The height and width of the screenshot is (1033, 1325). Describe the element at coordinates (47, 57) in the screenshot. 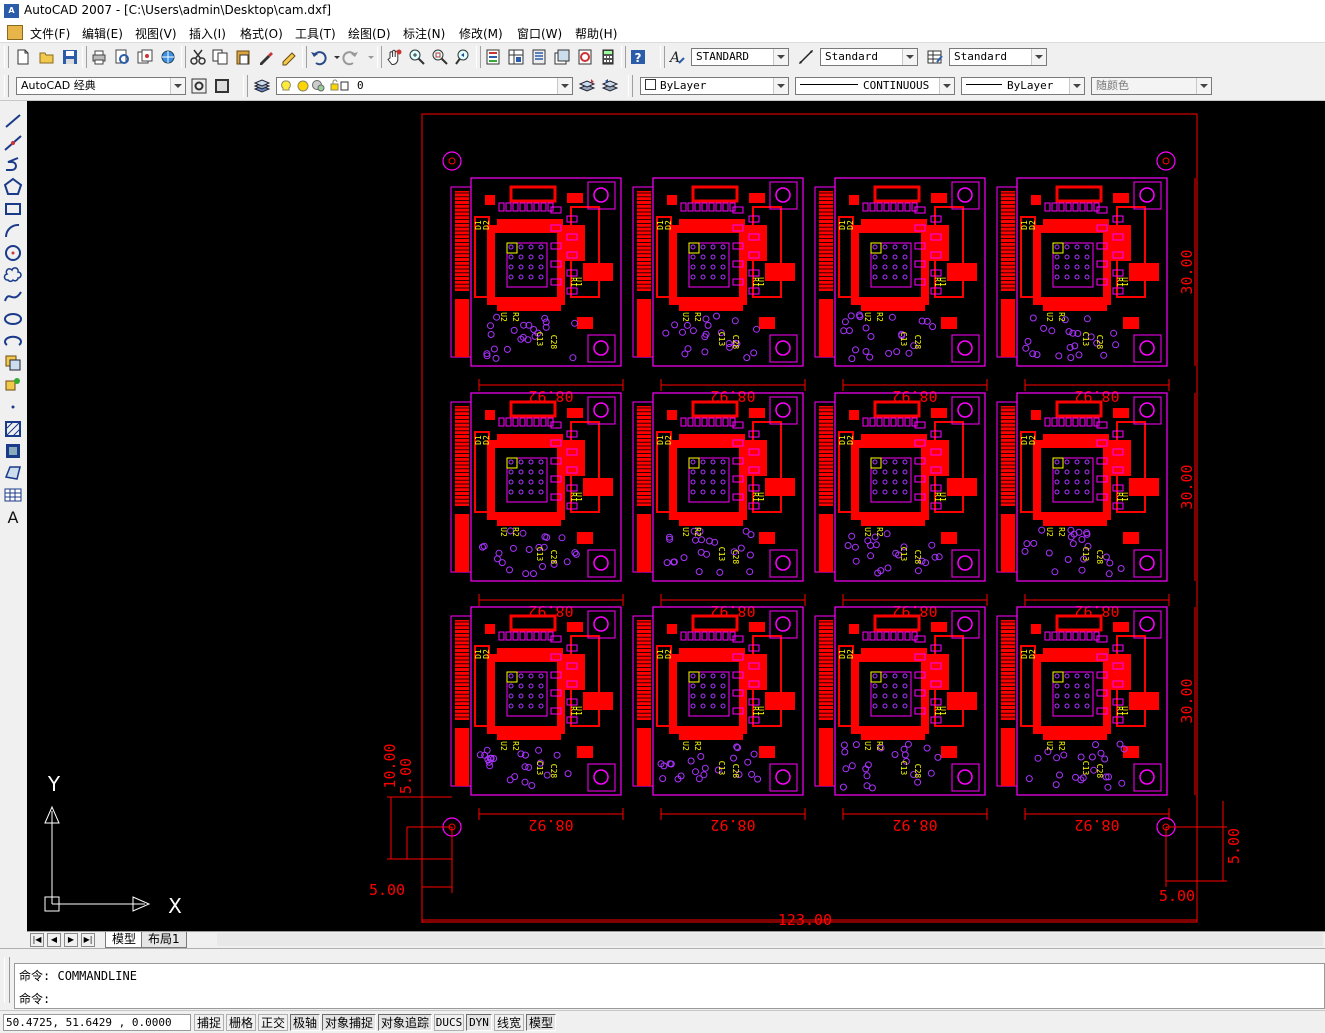

I see `open-file-icon` at that location.